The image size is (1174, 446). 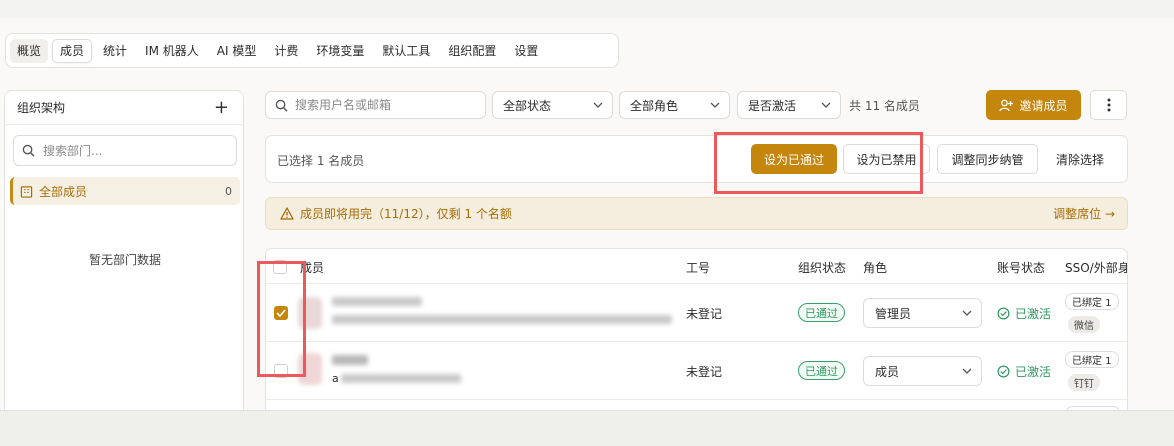 I want to click on sidebar-item-all-members: 全部成员 0, so click(x=125, y=191).